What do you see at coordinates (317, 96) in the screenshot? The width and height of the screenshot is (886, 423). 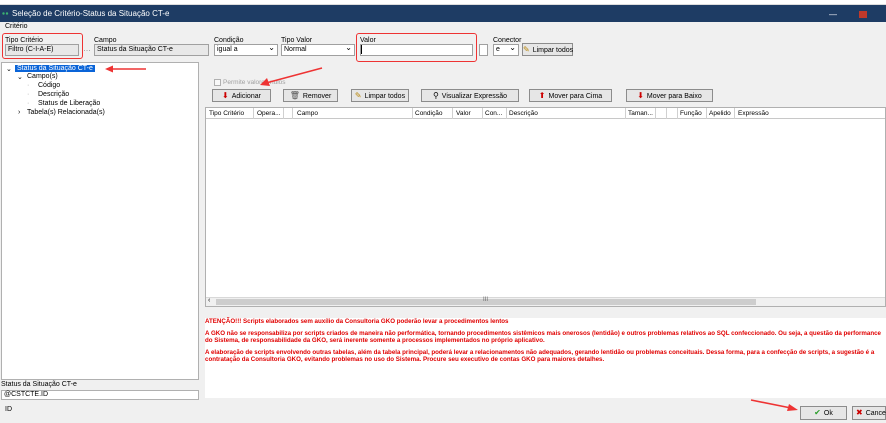 I see `remover-label: Remover` at bounding box center [317, 96].